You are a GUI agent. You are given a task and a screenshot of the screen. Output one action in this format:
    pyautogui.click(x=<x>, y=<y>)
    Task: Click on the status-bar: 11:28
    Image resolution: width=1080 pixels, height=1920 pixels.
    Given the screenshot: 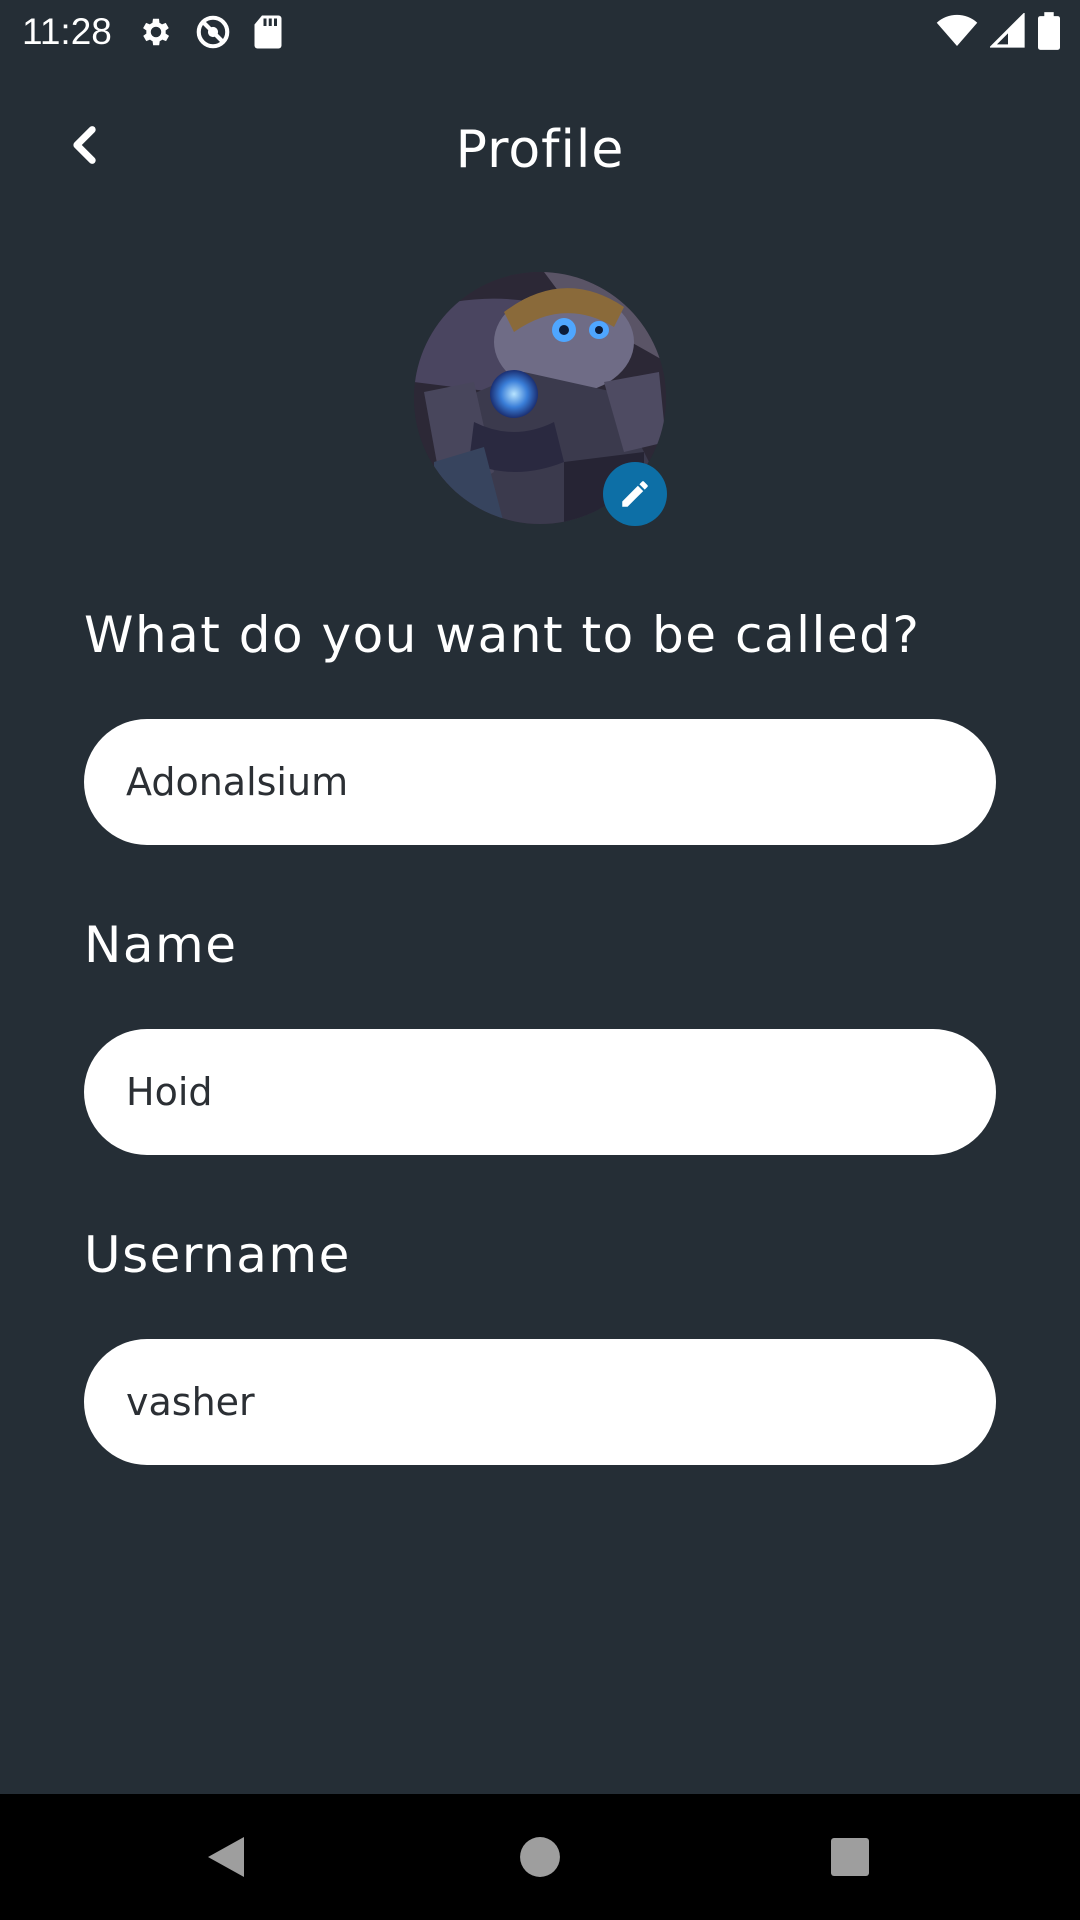 What is the action you would take?
    pyautogui.click(x=540, y=32)
    